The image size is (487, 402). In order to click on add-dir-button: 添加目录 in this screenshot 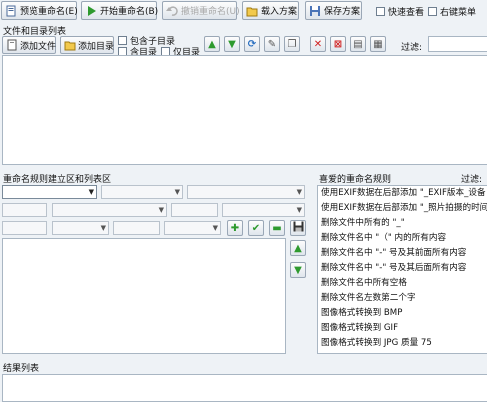, I will do `click(87, 45)`.